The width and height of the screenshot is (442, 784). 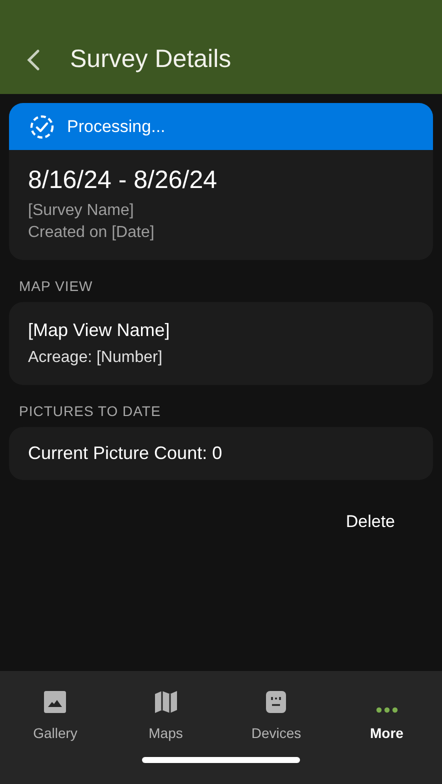 I want to click on device-icon, so click(x=276, y=702).